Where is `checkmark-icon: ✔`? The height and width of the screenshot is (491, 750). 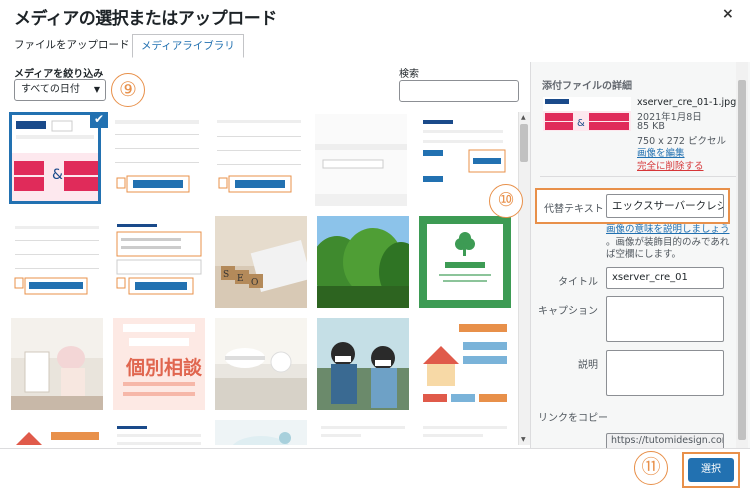 checkmark-icon: ✔ is located at coordinates (99, 120).